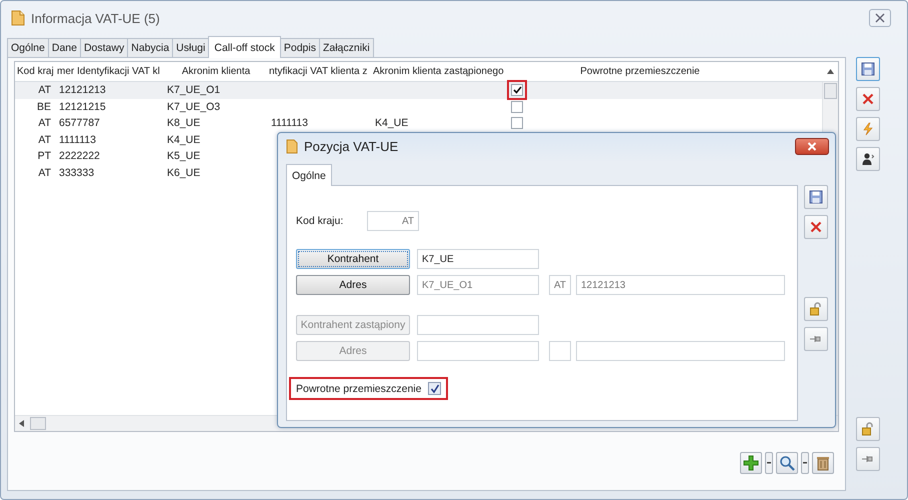 This screenshot has height=500, width=908. What do you see at coordinates (104, 47) in the screenshot?
I see `tab: Dostawy` at bounding box center [104, 47].